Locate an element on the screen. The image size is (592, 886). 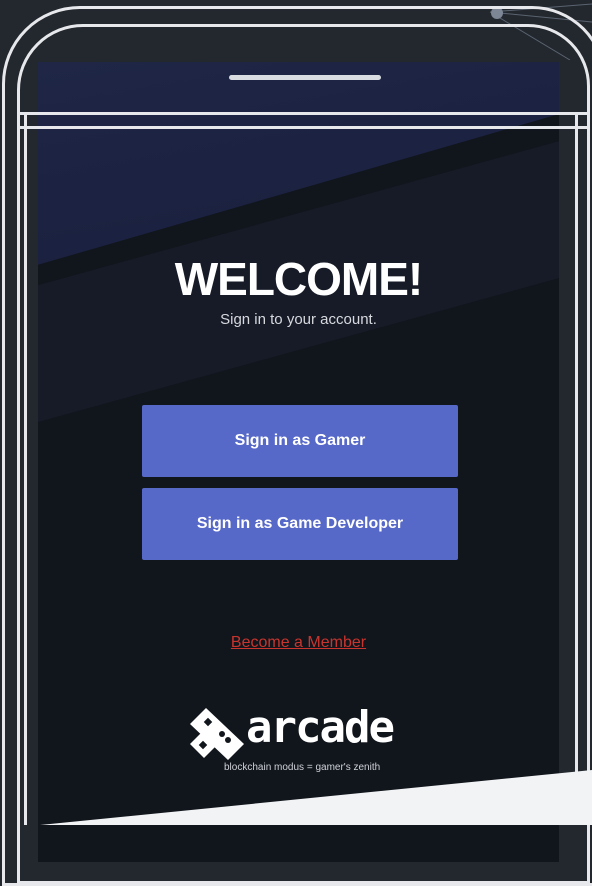
arcade-logo: arcade blockchain modus = gamer's zenith is located at coordinates (303, 740).